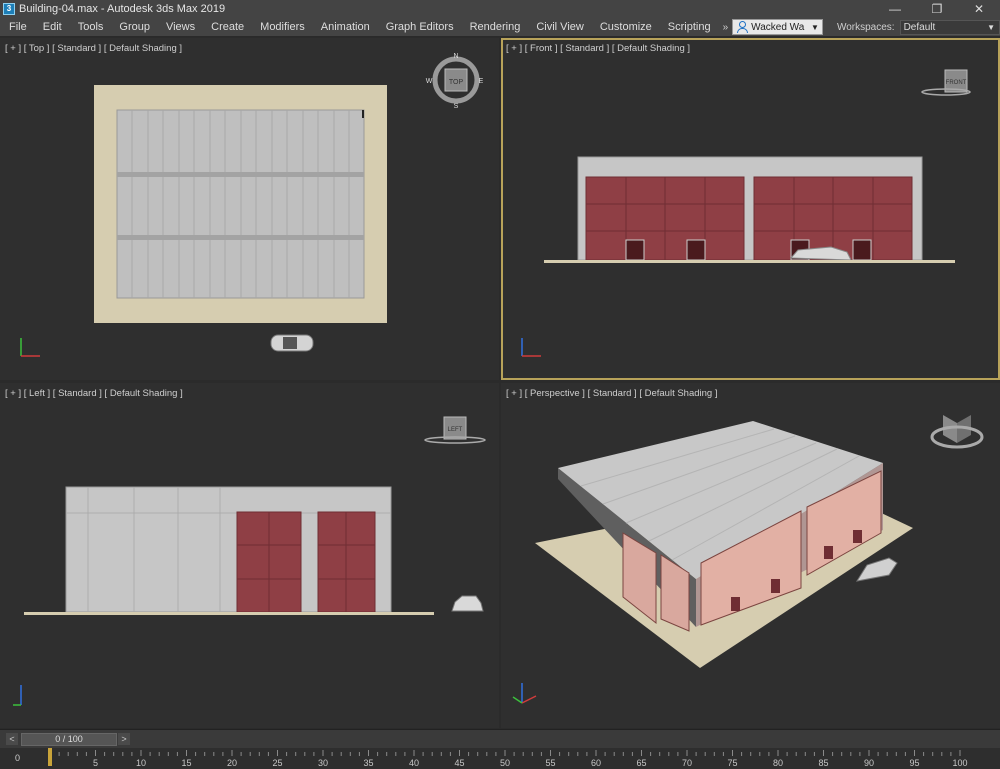 Image resolution: width=1000 pixels, height=769 pixels. Describe the element at coordinates (186, 763) in the screenshot. I see `ruler-tick-label: 15` at that location.